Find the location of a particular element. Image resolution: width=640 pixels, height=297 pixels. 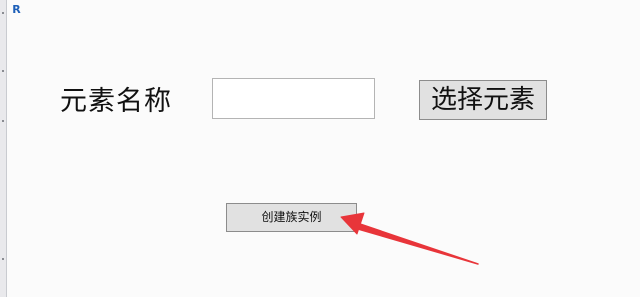

create-family-instance-button: 创建族实例 is located at coordinates (291, 217).